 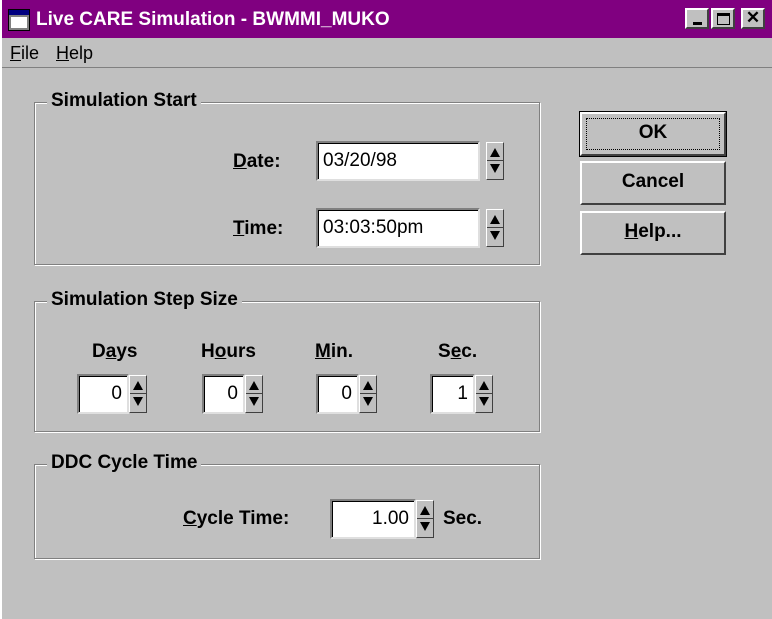 What do you see at coordinates (254, 394) in the screenshot?
I see `hours-spinner` at bounding box center [254, 394].